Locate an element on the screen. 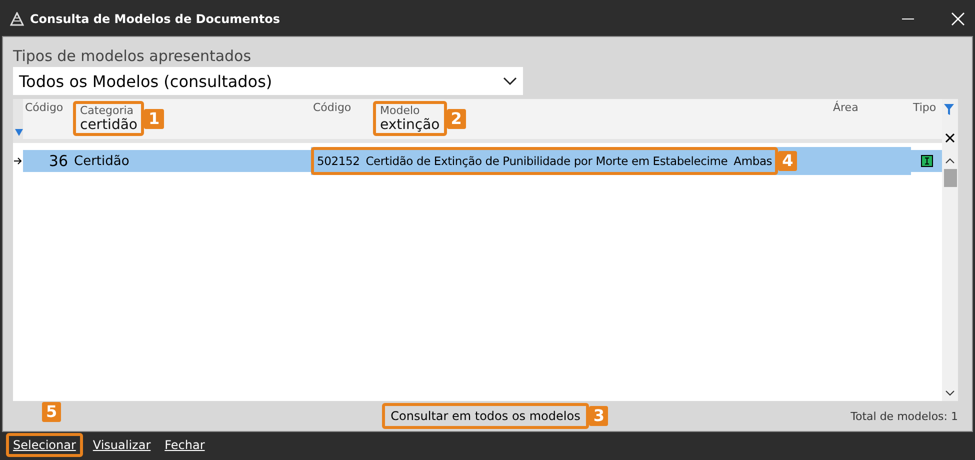  total-count: Total de modelos: 1 is located at coordinates (904, 416).